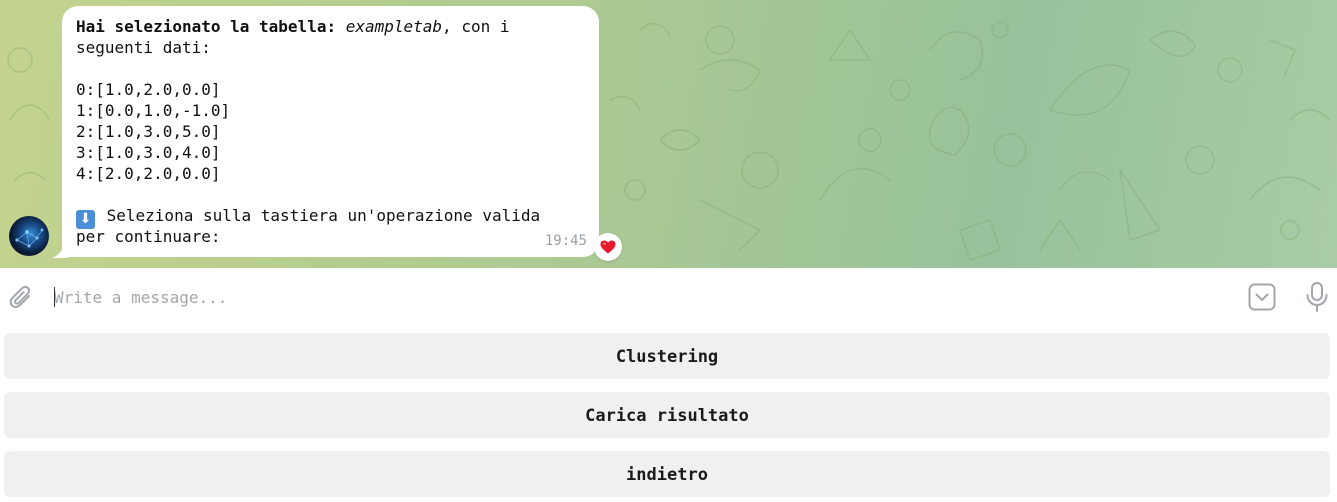  Describe the element at coordinates (667, 474) in the screenshot. I see `keyboard-button-indietro: indietro` at that location.